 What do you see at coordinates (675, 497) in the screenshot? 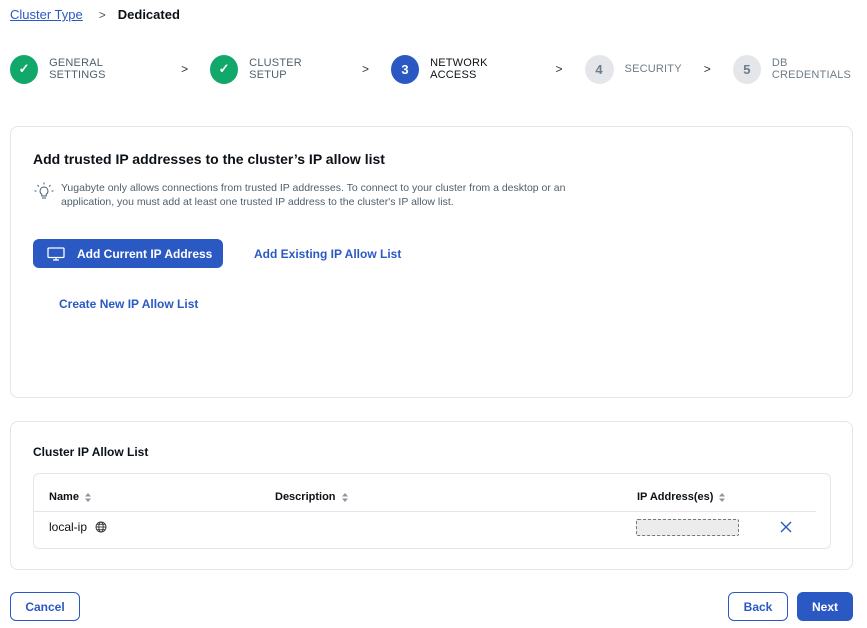
I see `column-header-label: IP Address(es)` at bounding box center [675, 497].